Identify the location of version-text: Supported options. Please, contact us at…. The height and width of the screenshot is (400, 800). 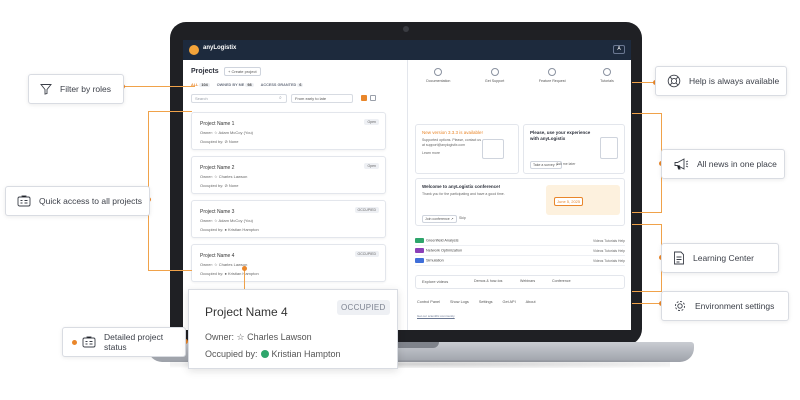
(451, 142).